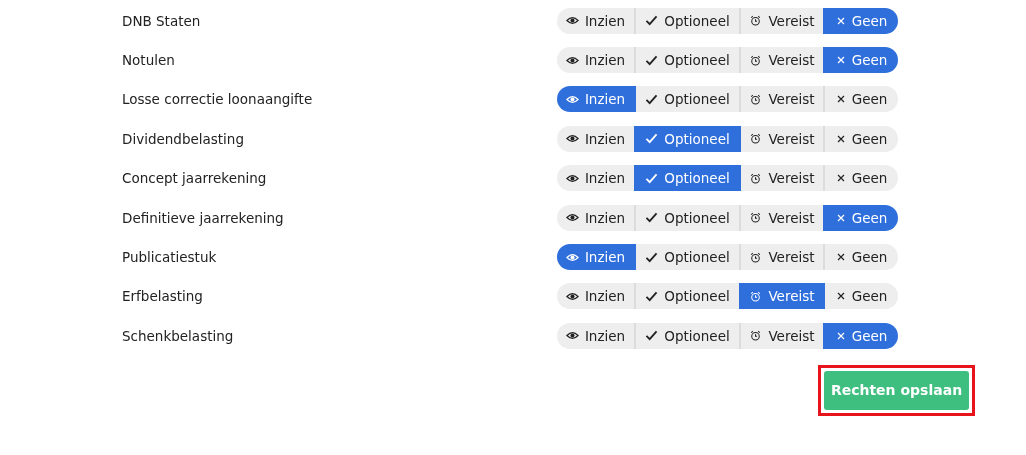 This screenshot has height=455, width=1026. What do you see at coordinates (218, 99) in the screenshot?
I see `permission-label: Losse correctie loonaangifte` at bounding box center [218, 99].